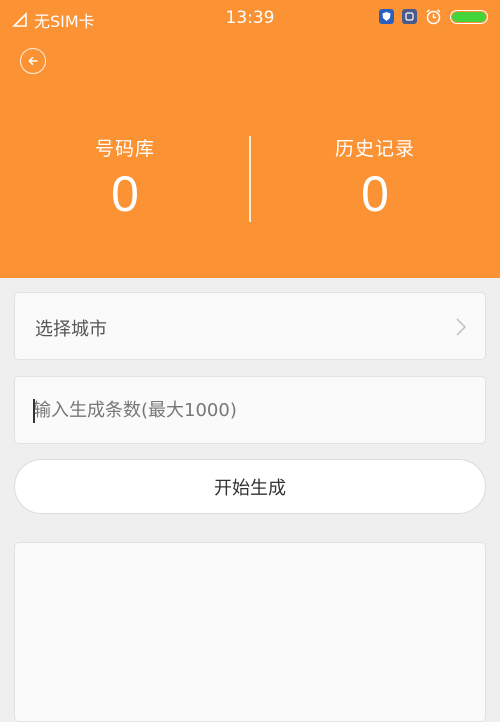  I want to click on battery-level, so click(469, 16).